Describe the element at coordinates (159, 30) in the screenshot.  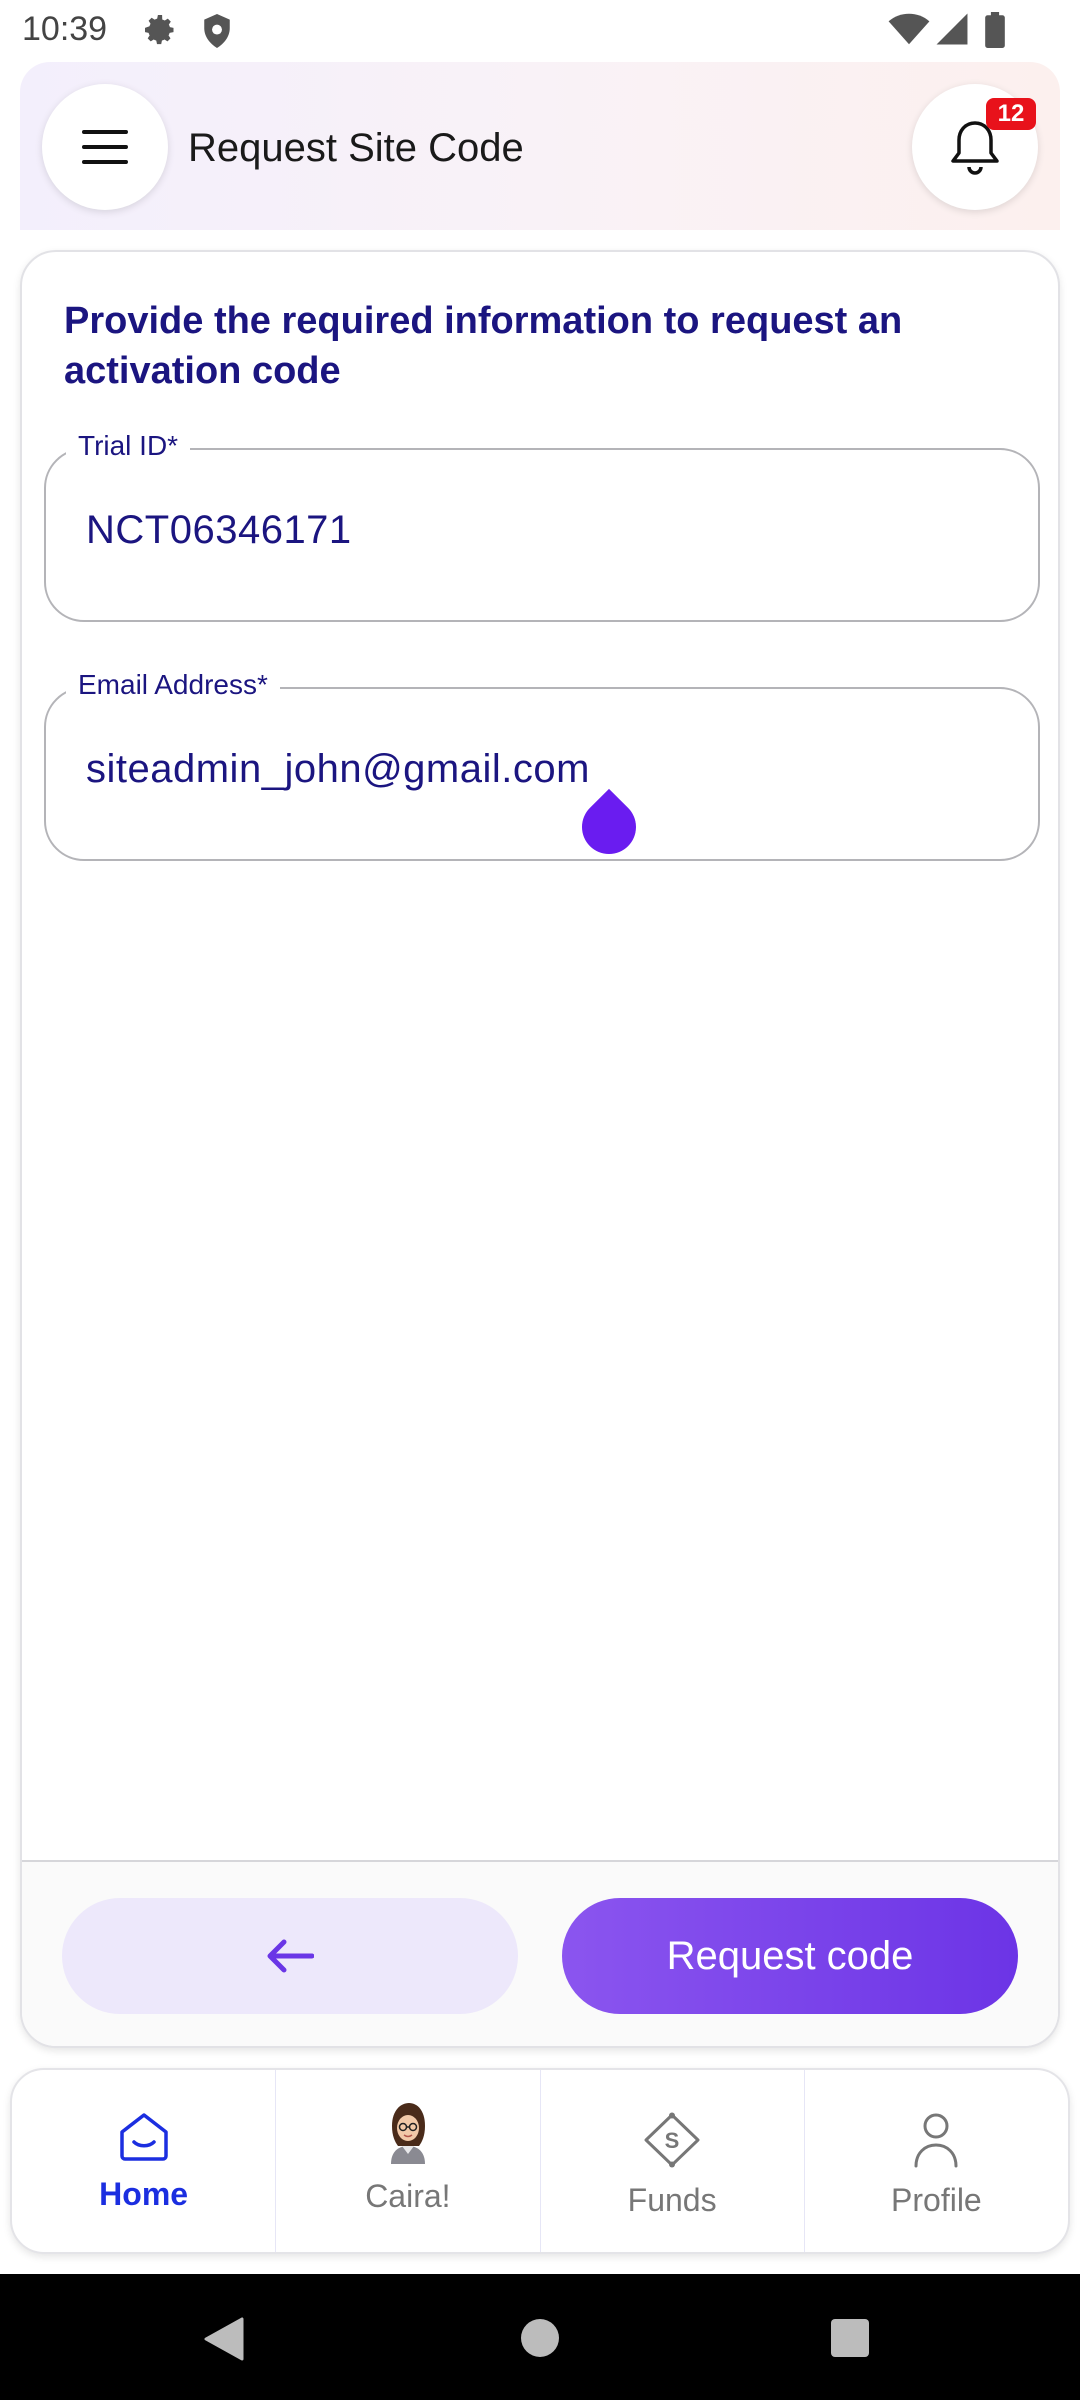
I see `settings-gear-icon` at that location.